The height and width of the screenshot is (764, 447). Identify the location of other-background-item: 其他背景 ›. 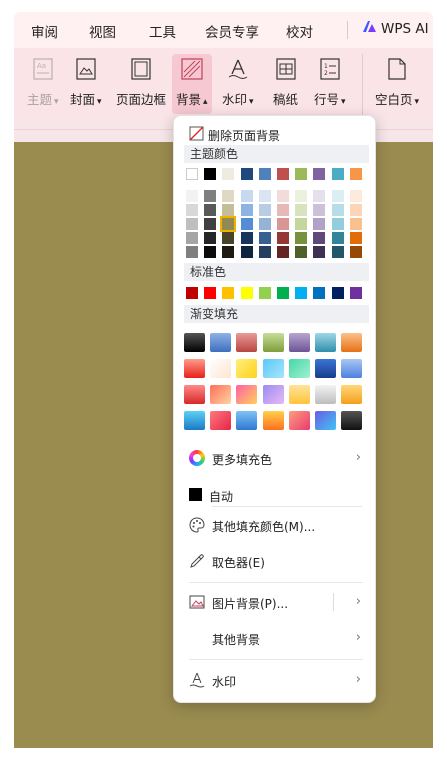
(275, 638).